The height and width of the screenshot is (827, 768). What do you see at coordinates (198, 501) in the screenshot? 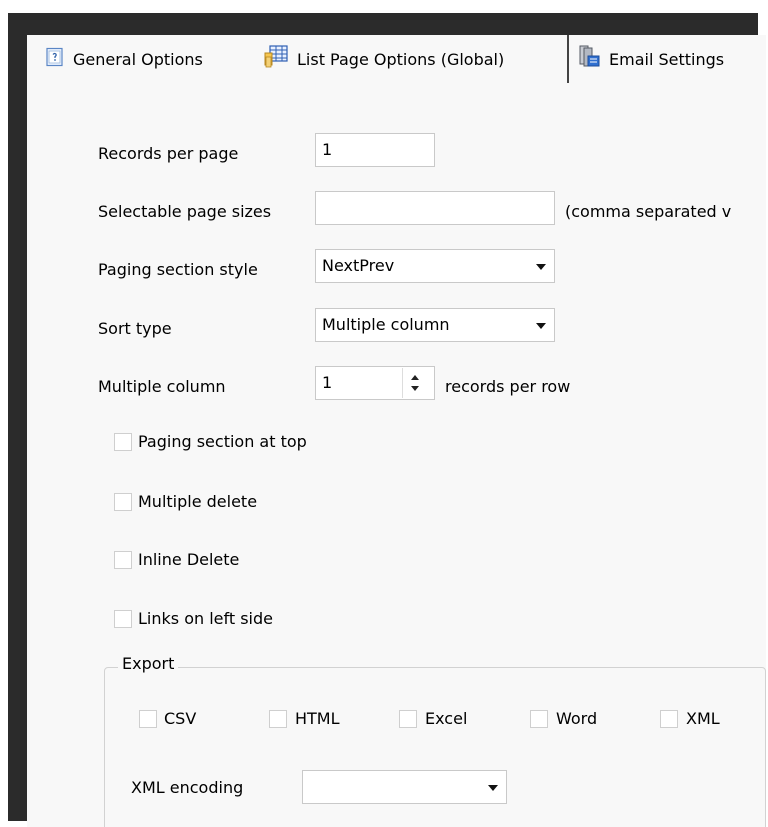
I see `multiple-delete-label: Multiple delete` at bounding box center [198, 501].